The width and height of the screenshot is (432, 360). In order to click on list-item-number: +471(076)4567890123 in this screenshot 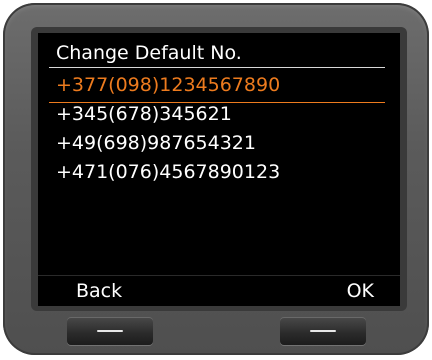, I will do `click(219, 172)`.